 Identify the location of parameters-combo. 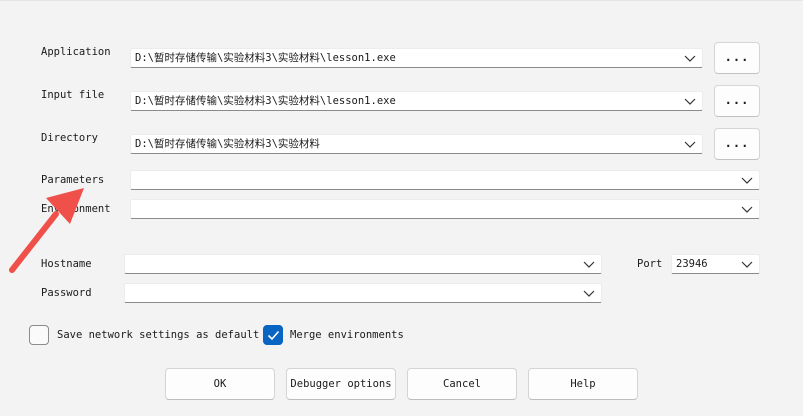
(445, 180).